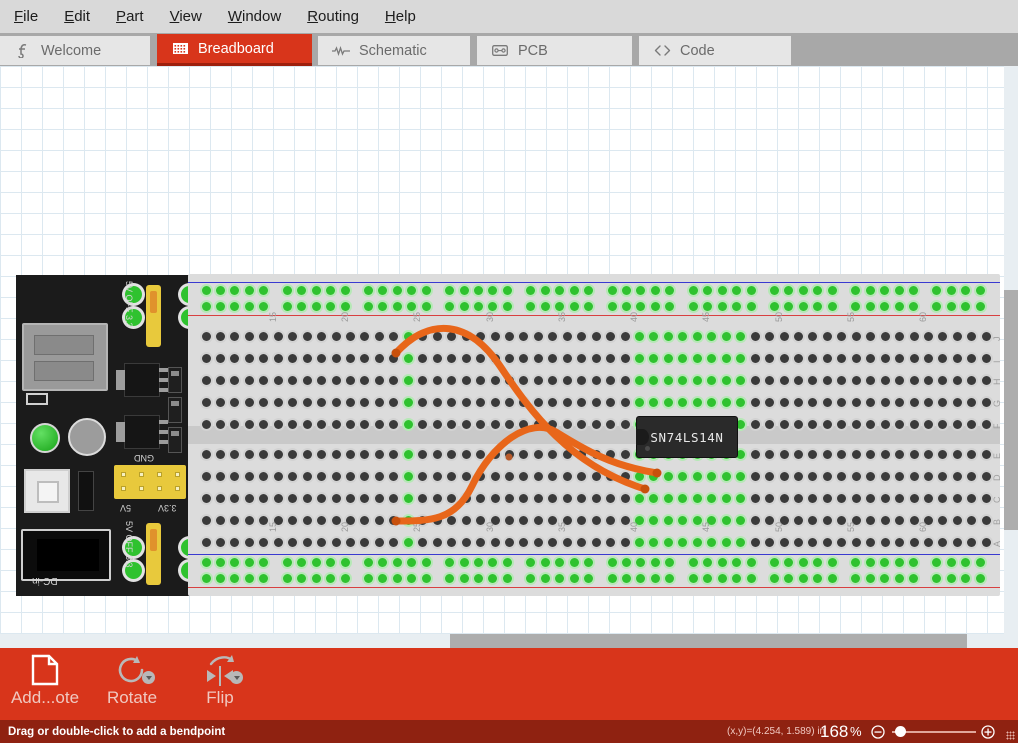 This screenshot has height=743, width=1018. Describe the element at coordinates (715, 50) in the screenshot. I see `tab-code: Code` at that location.